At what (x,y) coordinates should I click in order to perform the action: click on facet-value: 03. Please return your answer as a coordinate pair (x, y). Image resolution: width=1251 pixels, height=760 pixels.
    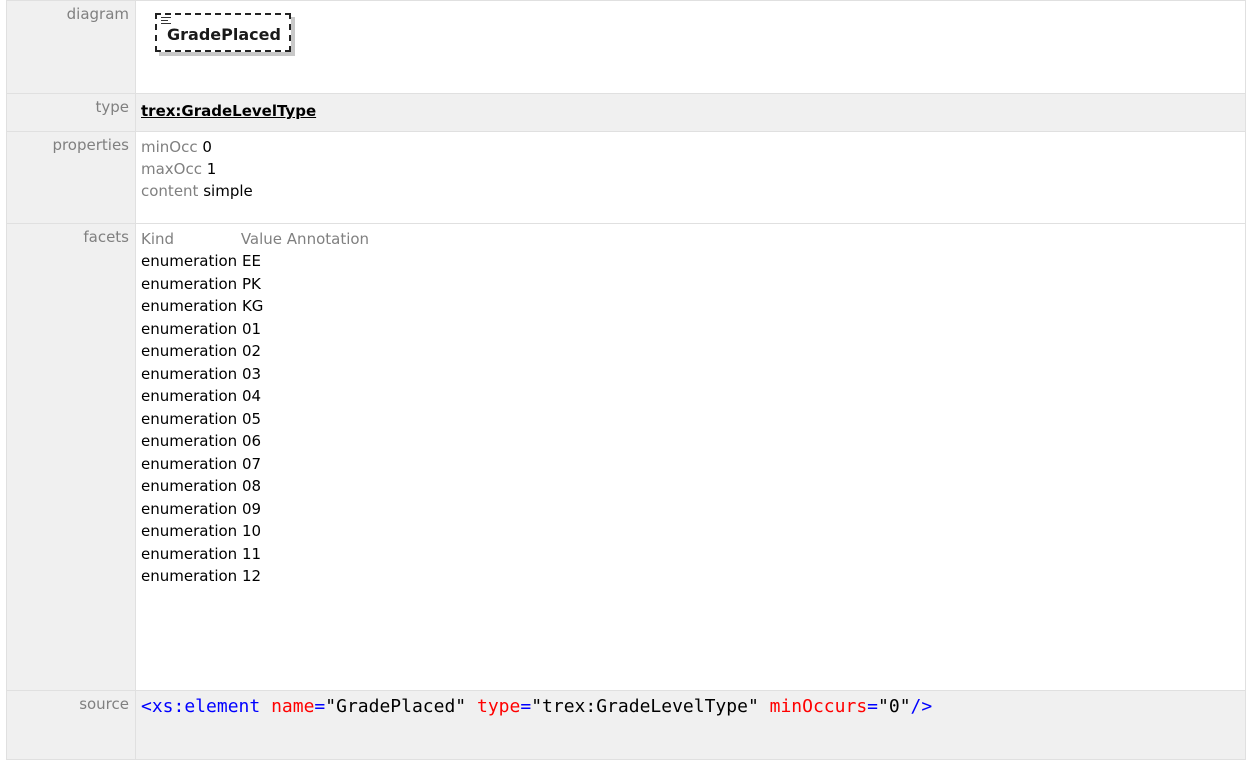
    Looking at the image, I should click on (251, 373).